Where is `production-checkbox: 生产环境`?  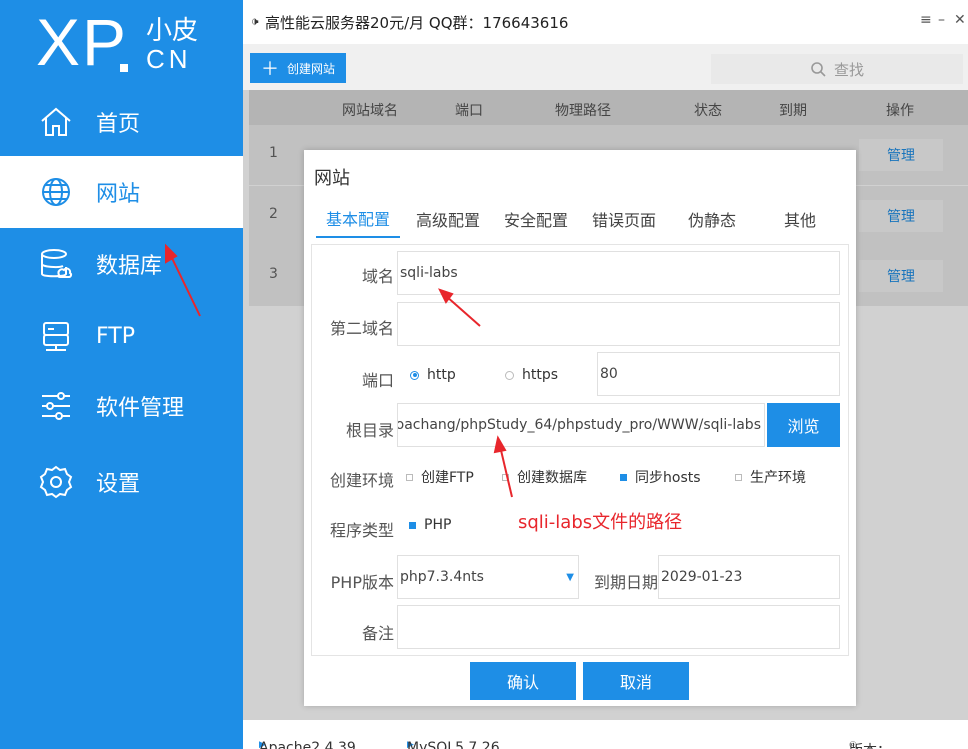
production-checkbox: 生产环境 is located at coordinates (770, 477).